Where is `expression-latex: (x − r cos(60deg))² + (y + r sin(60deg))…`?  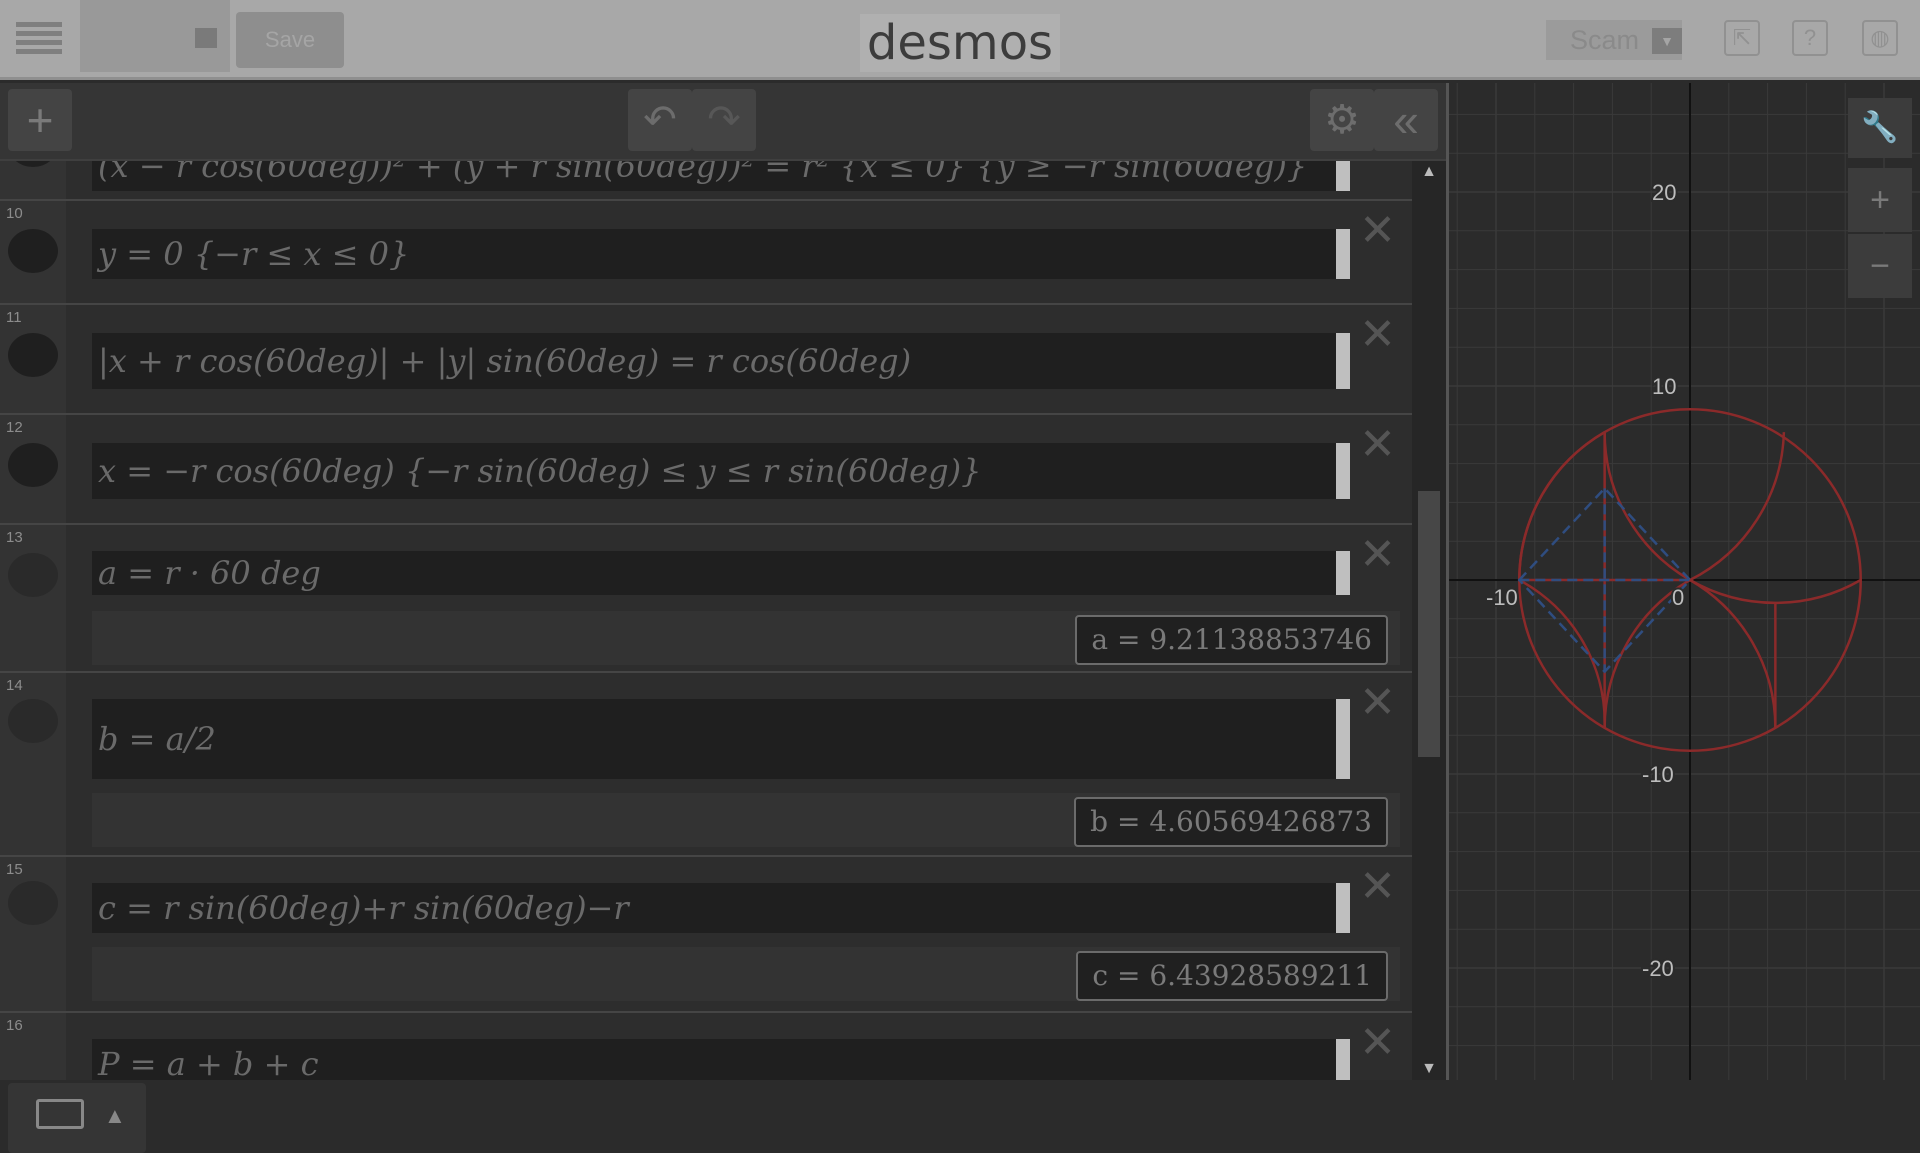
expression-latex: (x − r cos(60deg))² + (y + r sin(60deg))… is located at coordinates (703, 173).